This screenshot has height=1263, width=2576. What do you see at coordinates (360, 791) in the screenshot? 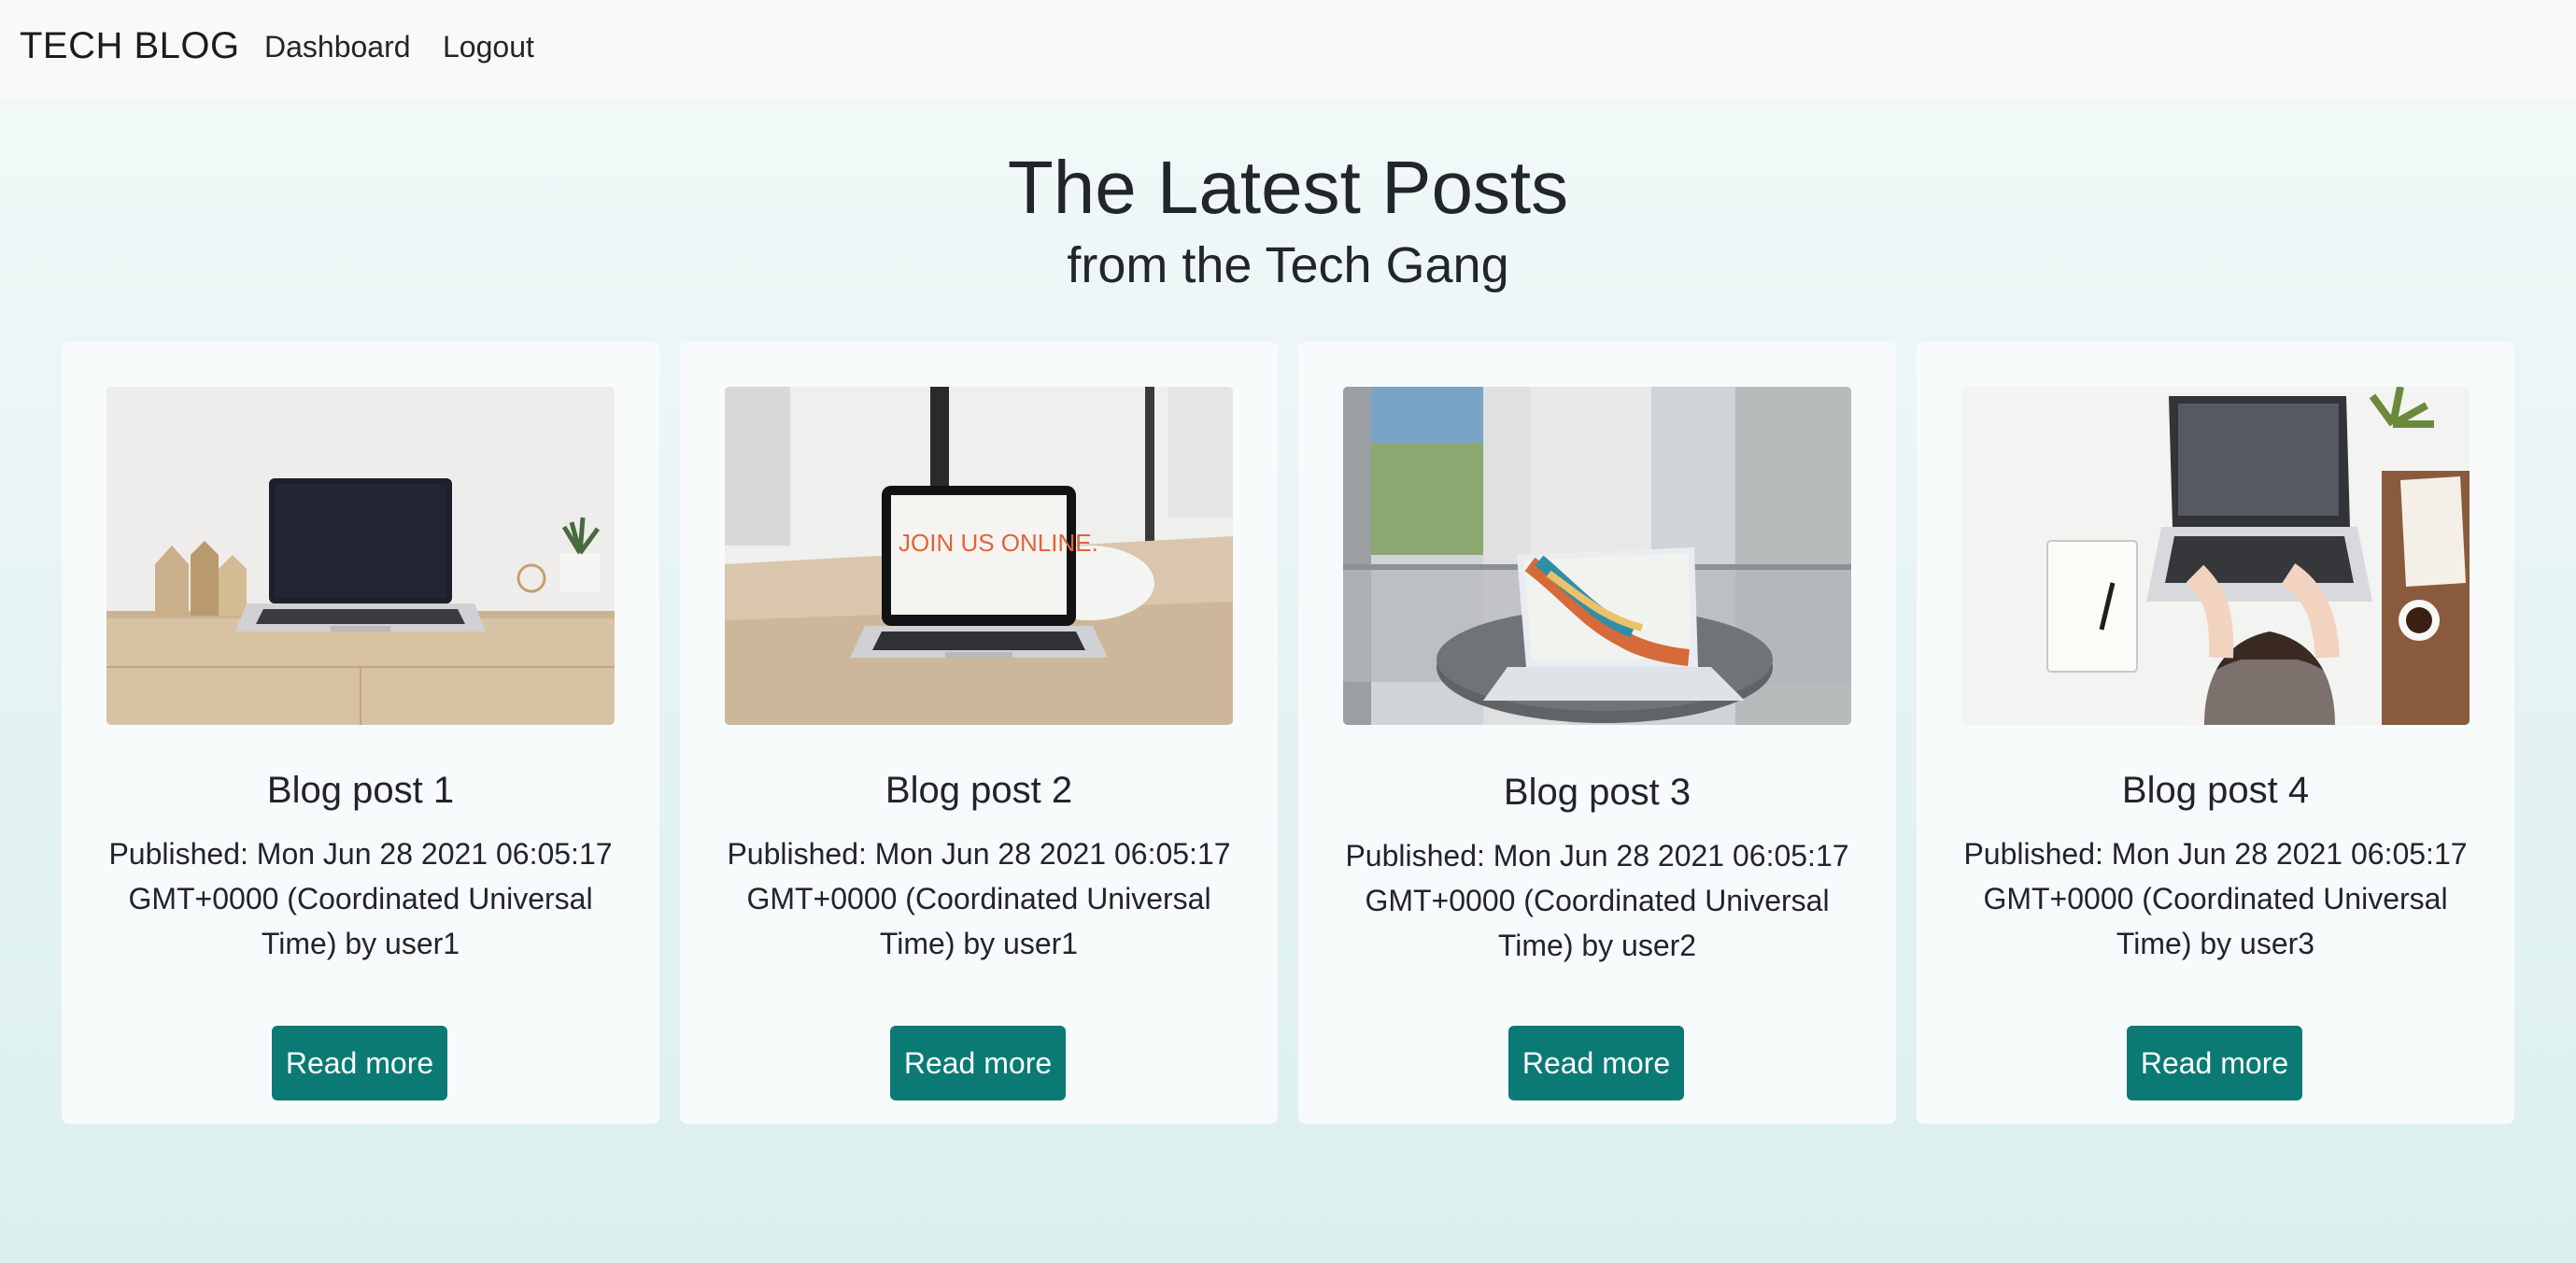
I see `post-title-1: Blog post 1` at bounding box center [360, 791].